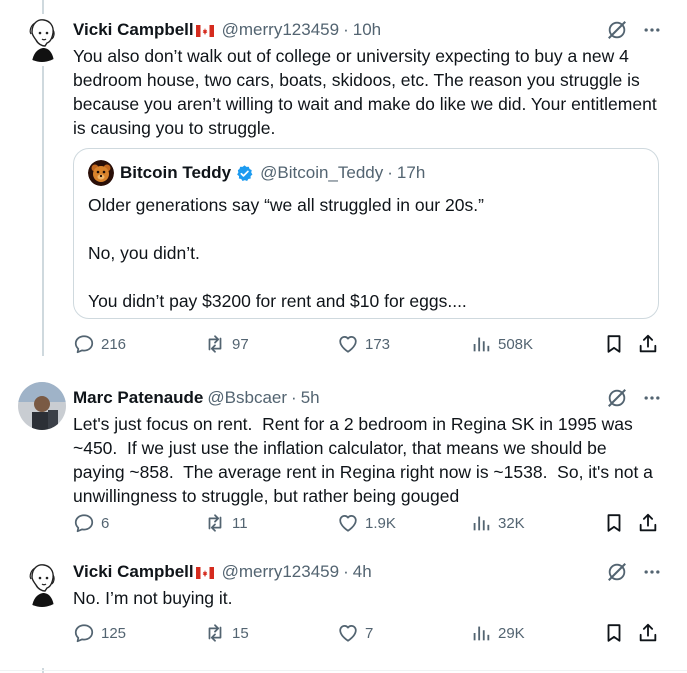  I want to click on quote-timestamp: 17h, so click(411, 173).